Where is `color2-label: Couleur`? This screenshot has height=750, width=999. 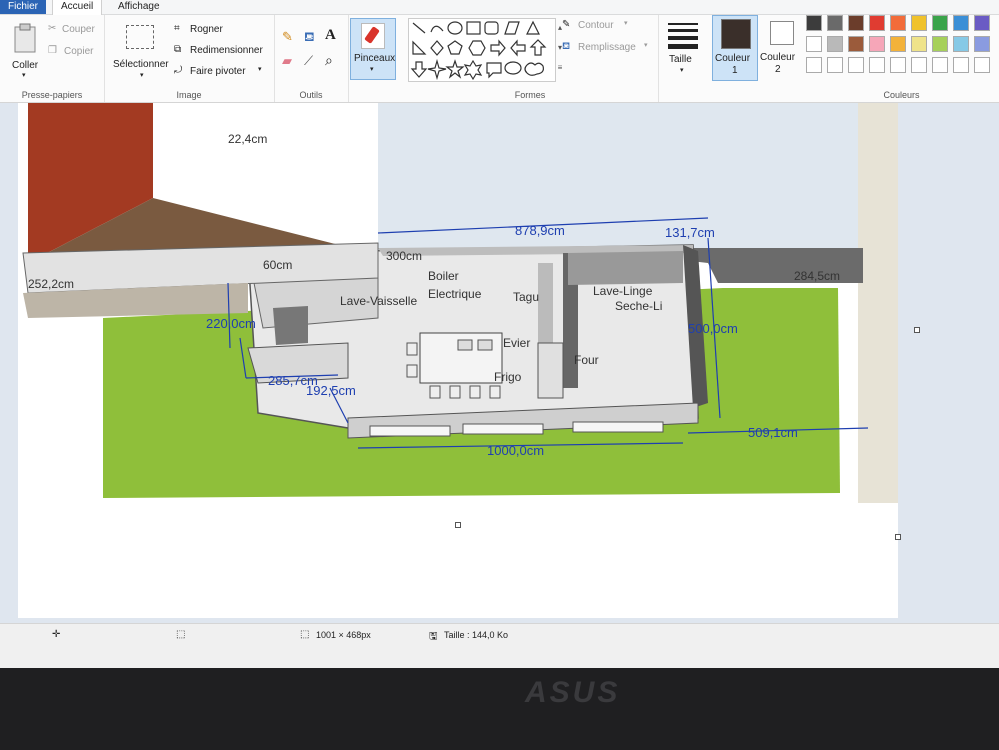 color2-label: Couleur is located at coordinates (778, 57).